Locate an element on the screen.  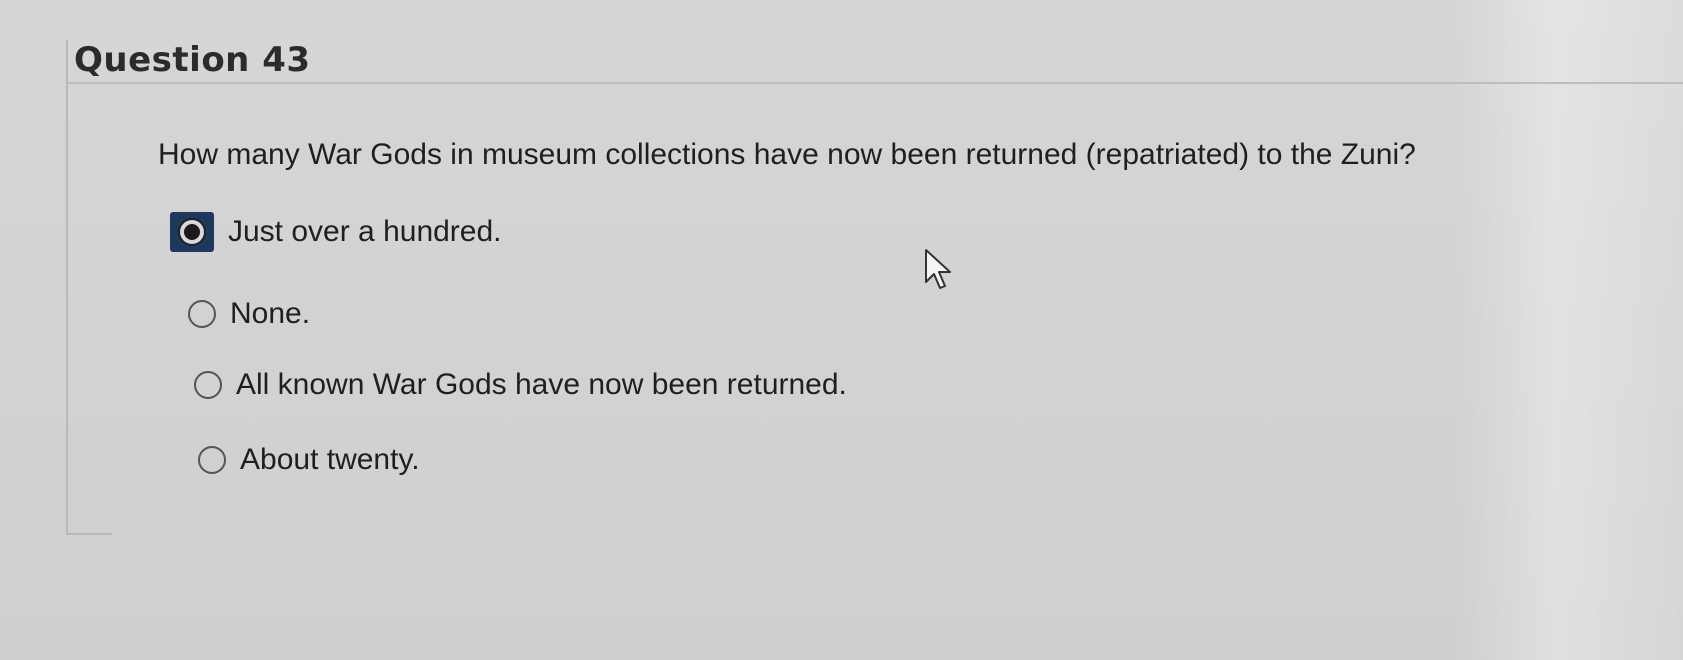
choice-about-twenty: About twenty. is located at coordinates (309, 460).